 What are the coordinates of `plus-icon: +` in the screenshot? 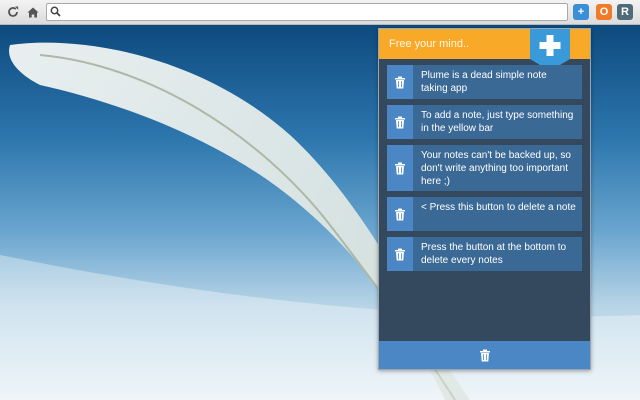 It's located at (581, 12).